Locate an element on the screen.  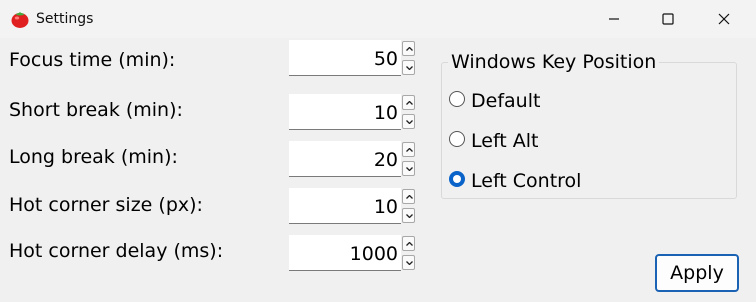
long-break-down-button is located at coordinates (408, 168).